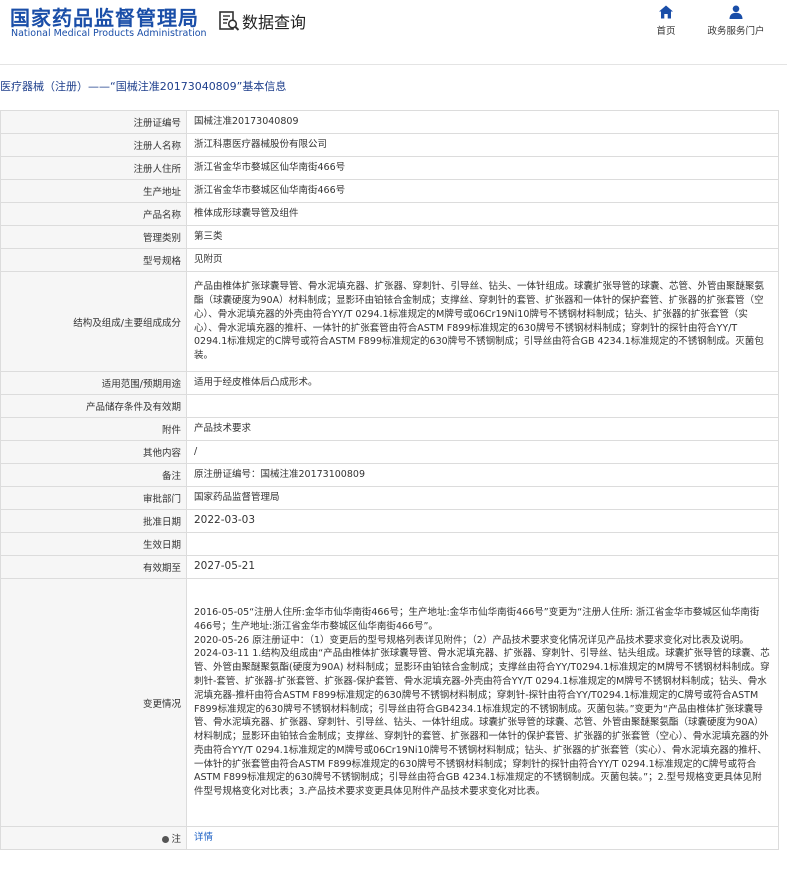 Image resolution: width=787 pixels, height=880 pixels. I want to click on row-label: 产品储存条件及有效期, so click(93, 406).